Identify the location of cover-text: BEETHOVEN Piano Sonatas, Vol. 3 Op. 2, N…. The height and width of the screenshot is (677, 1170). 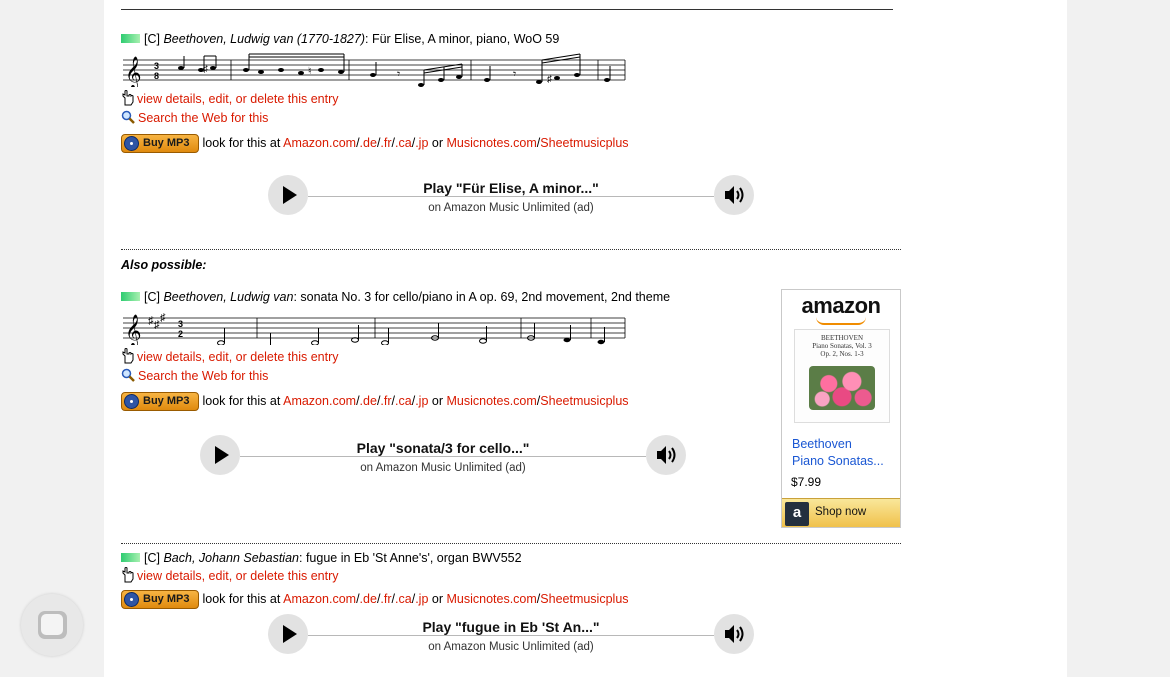
(842, 344).